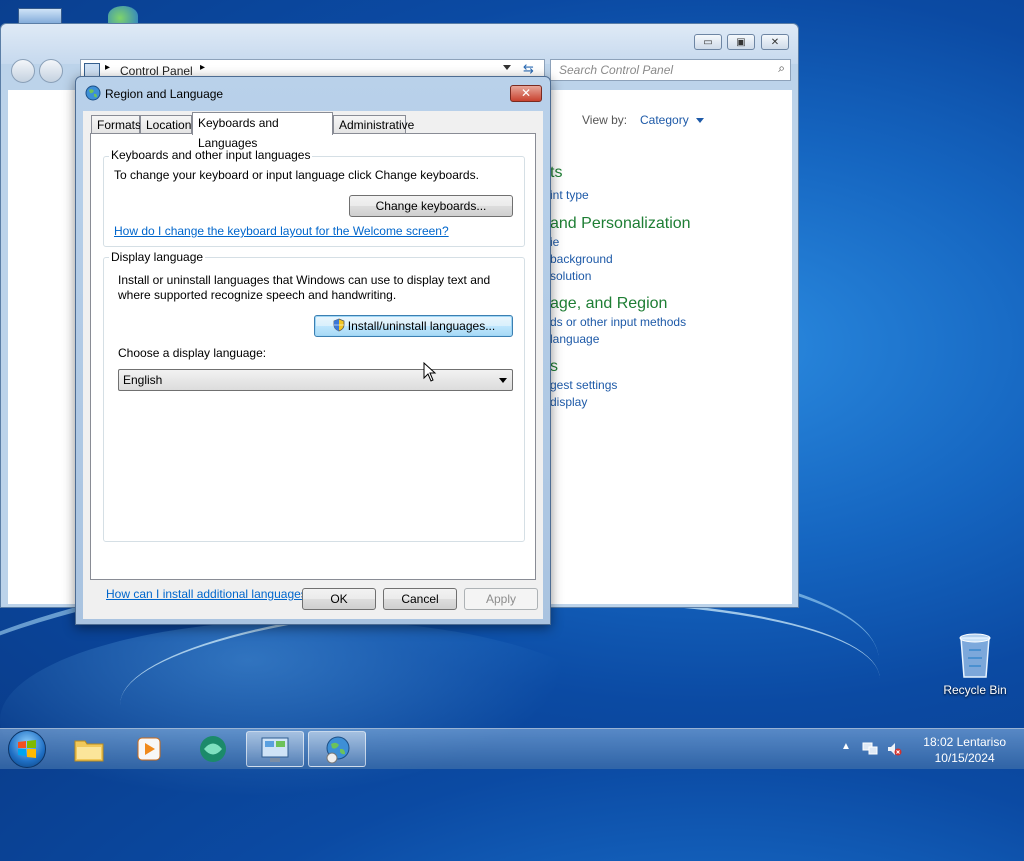 This screenshot has height=861, width=1024. Describe the element at coordinates (430, 372) in the screenshot. I see `mouse-cursor-icon` at that location.